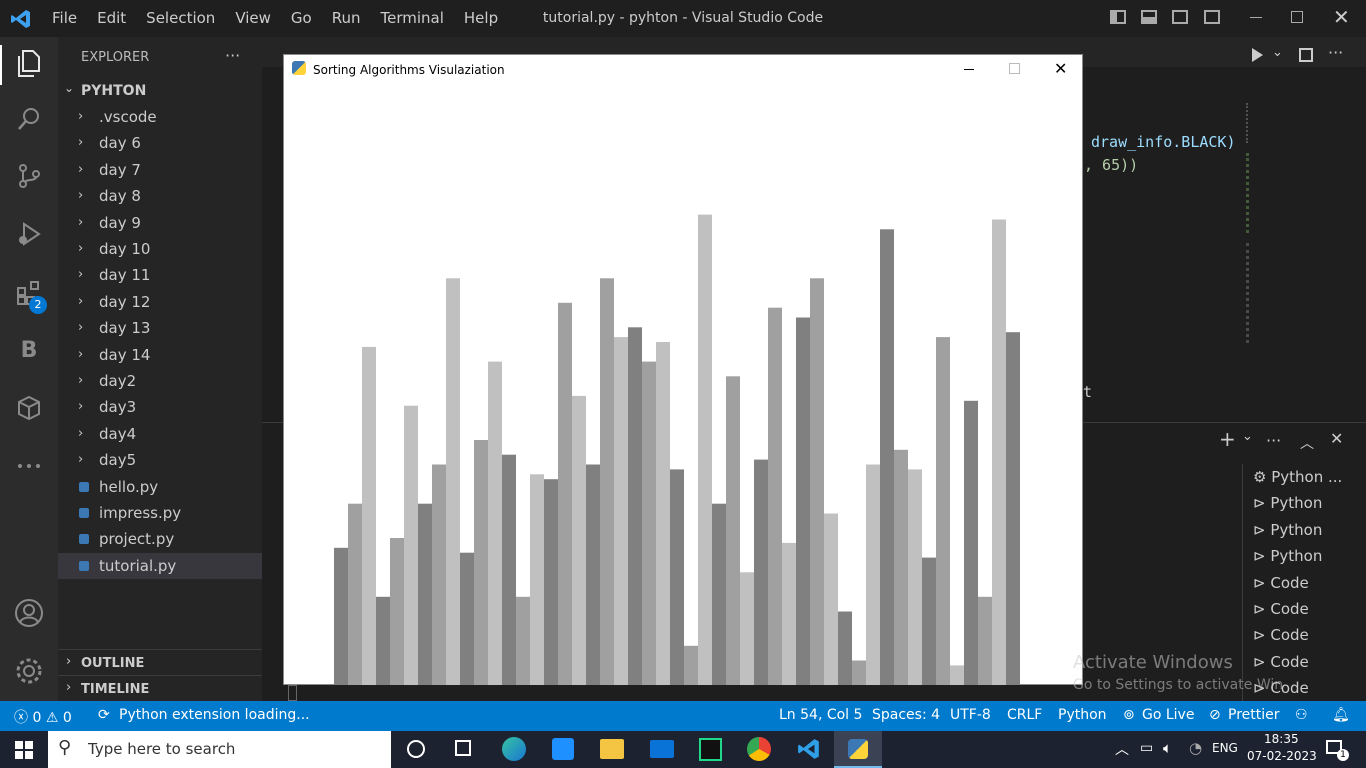 The height and width of the screenshot is (768, 1366). What do you see at coordinates (160, 143) in the screenshot?
I see `folder-item: › day 6` at bounding box center [160, 143].